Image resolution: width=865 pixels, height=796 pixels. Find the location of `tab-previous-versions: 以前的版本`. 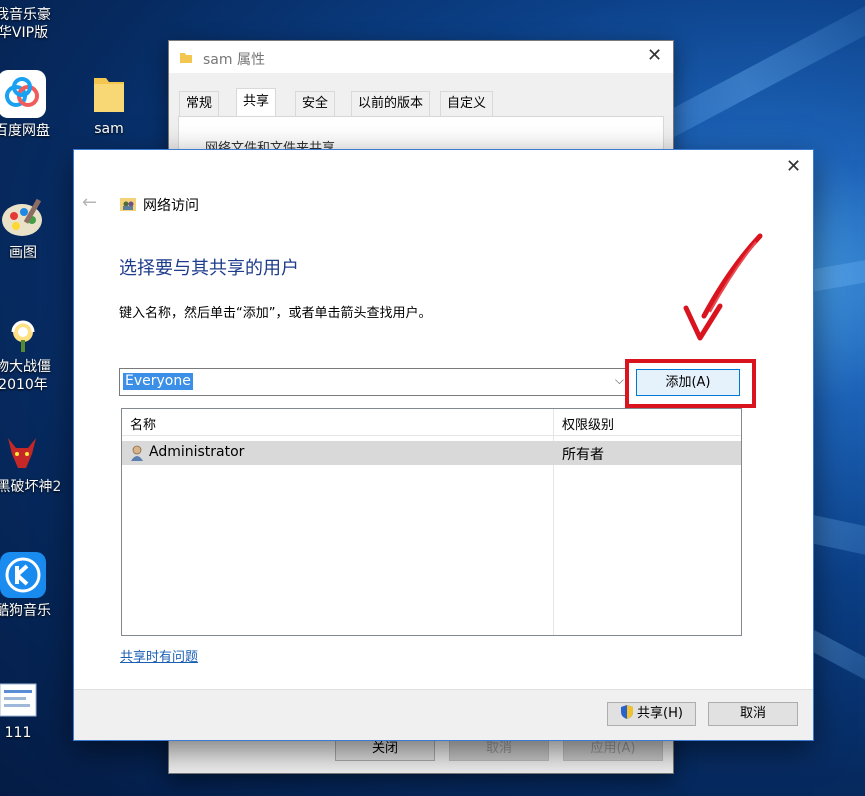

tab-previous-versions: 以前的版本 is located at coordinates (391, 103).